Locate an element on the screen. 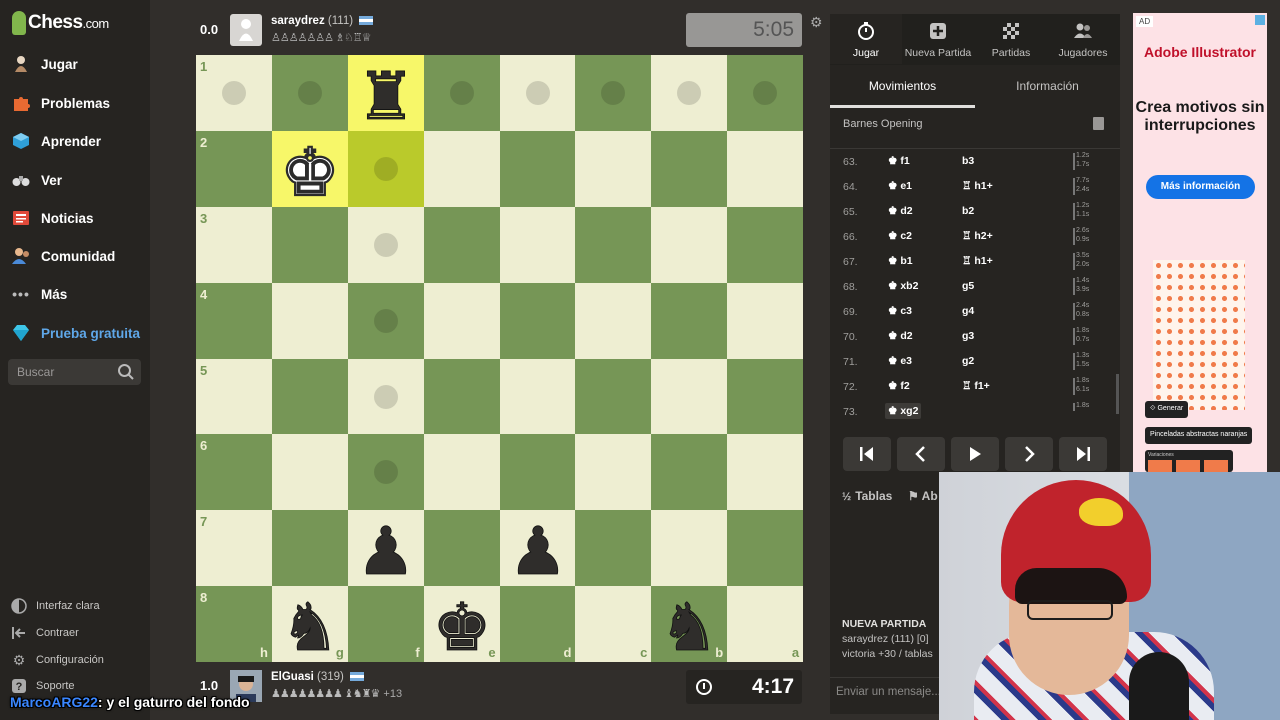 This screenshot has height=720, width=1280. board-settings-gear-icon: ⚙ is located at coordinates (816, 22).